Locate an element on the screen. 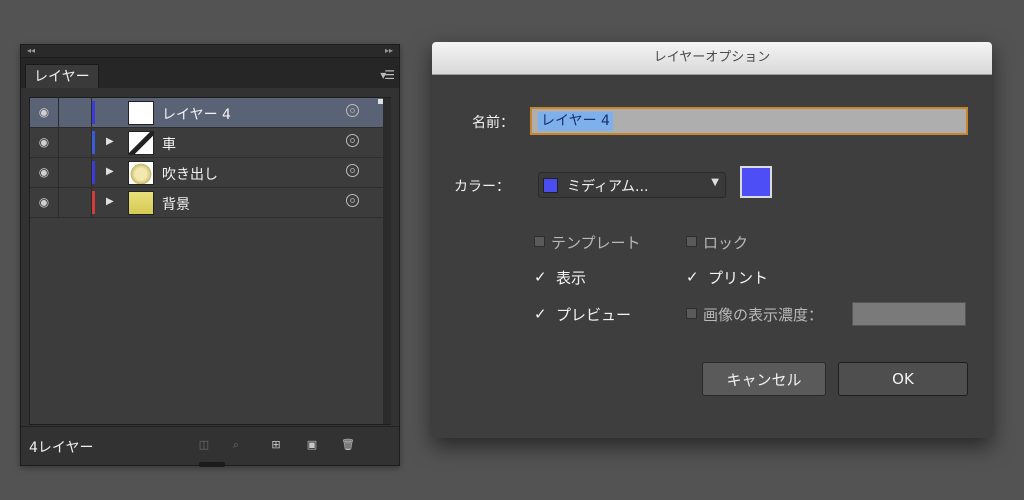 This screenshot has height=500, width=1024. preview-checkbox: プレビュー is located at coordinates (582, 314).